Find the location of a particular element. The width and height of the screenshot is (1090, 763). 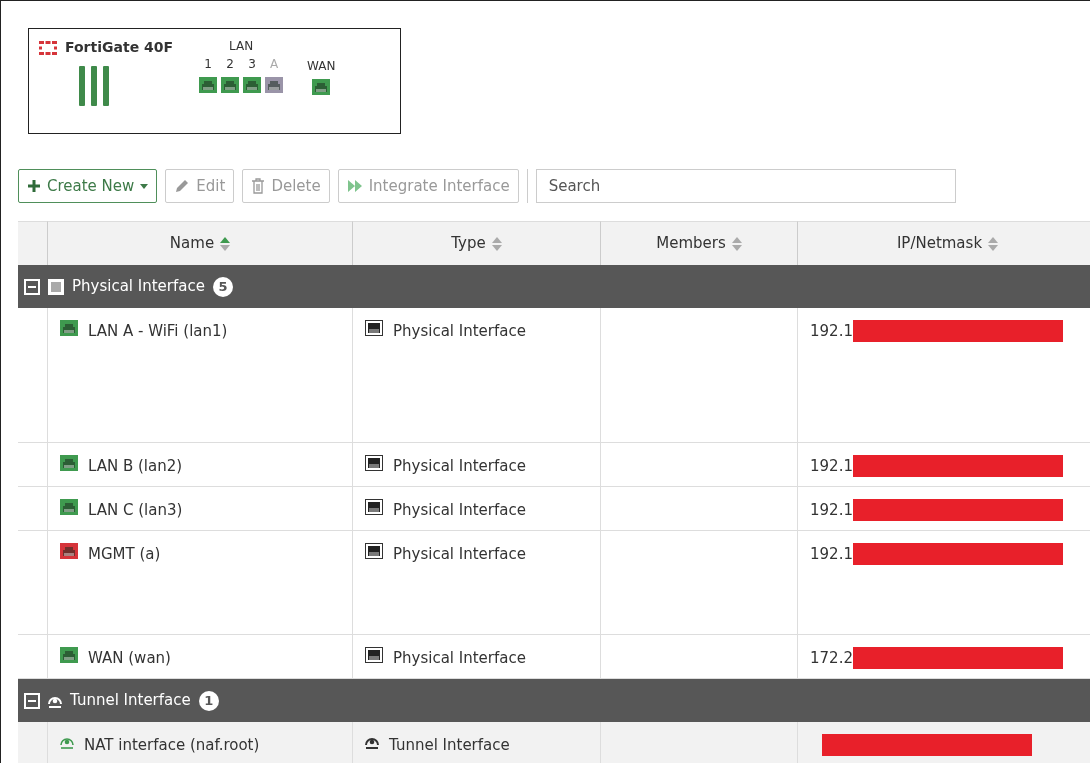

column-header: Name is located at coordinates (192, 243).